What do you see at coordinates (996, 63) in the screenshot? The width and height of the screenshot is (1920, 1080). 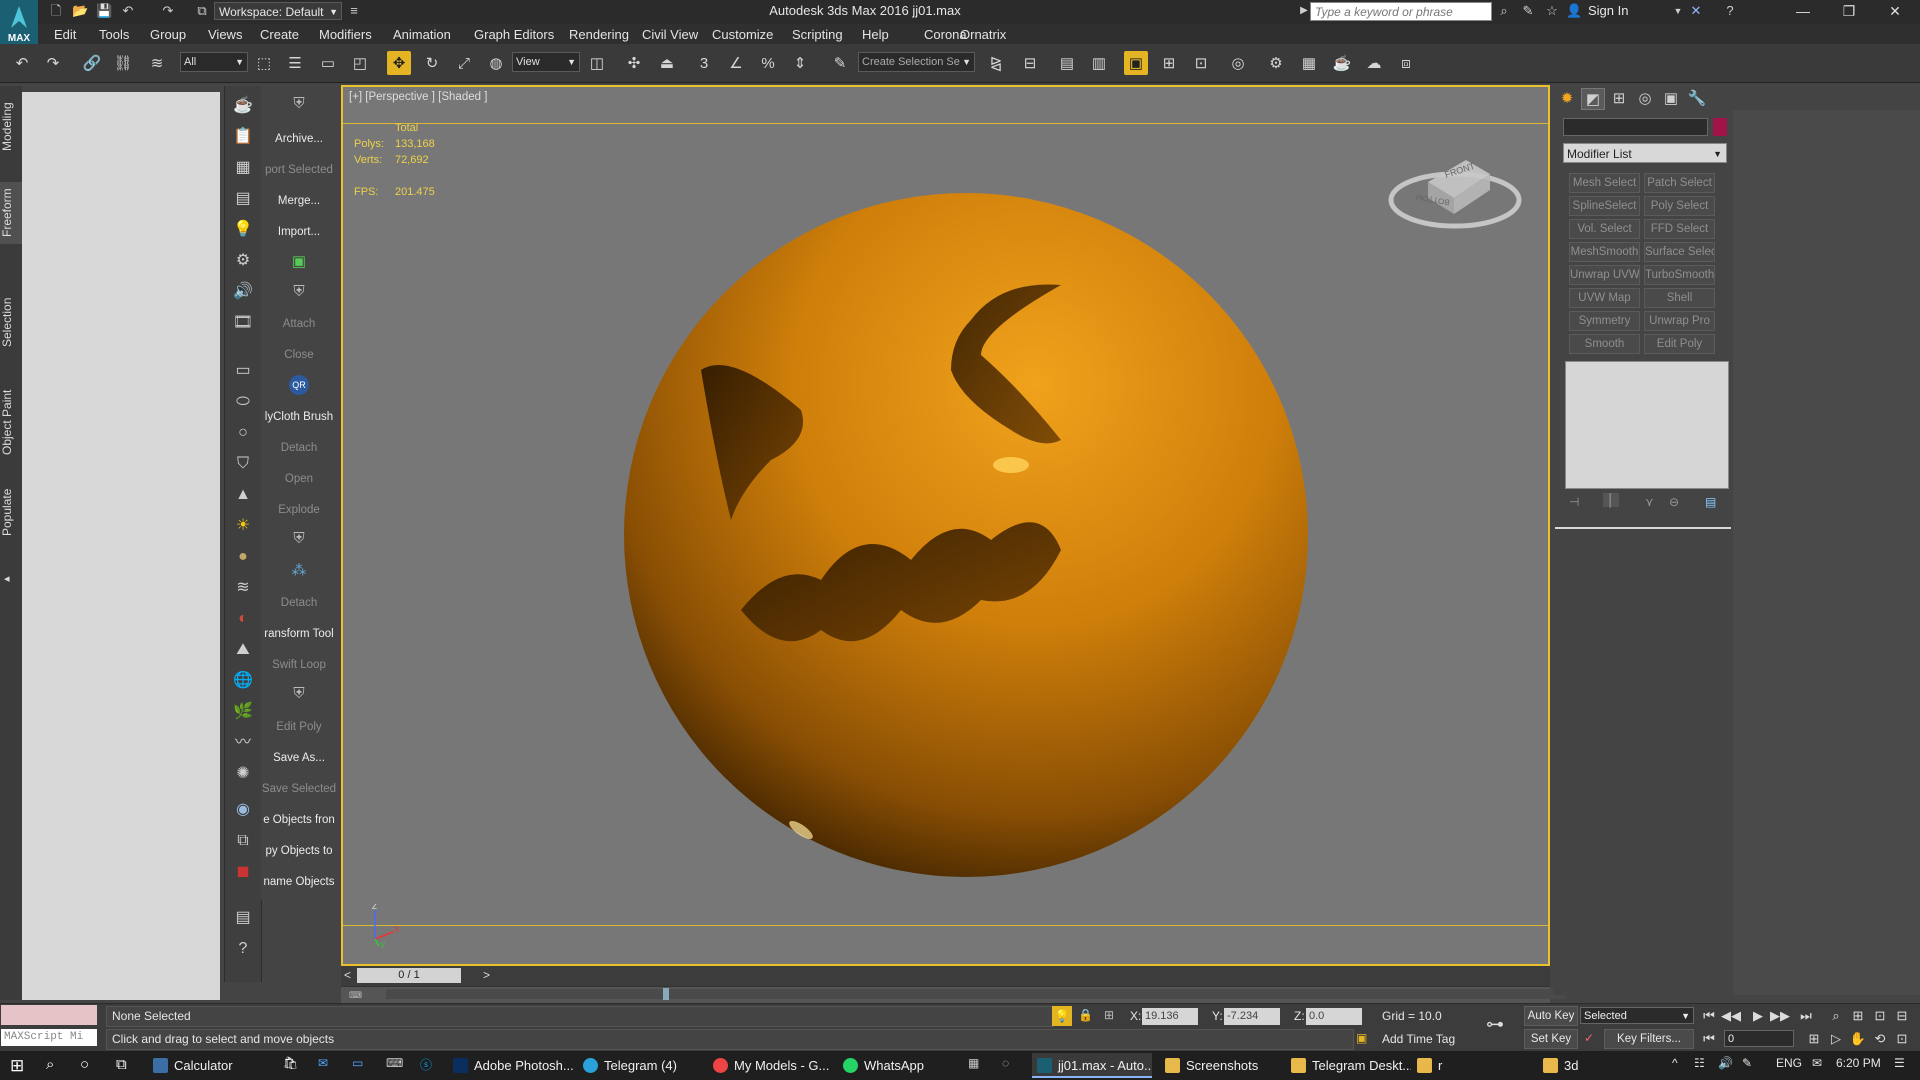 I see `mirror-icon: ⧎` at bounding box center [996, 63].